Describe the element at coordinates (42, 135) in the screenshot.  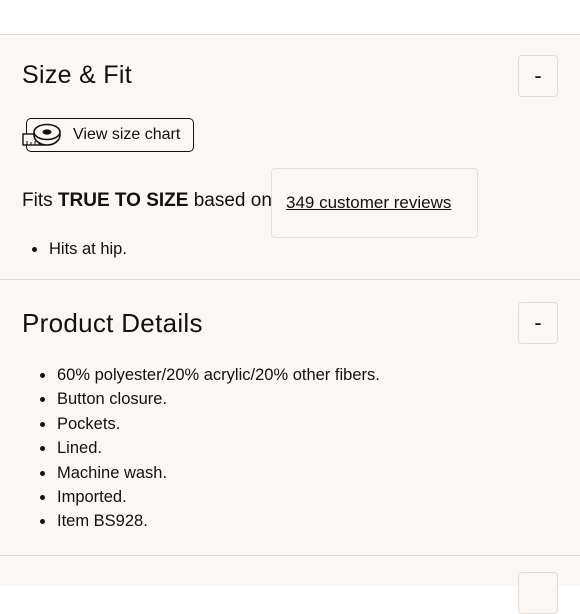
I see `measuring-tape-icon` at that location.